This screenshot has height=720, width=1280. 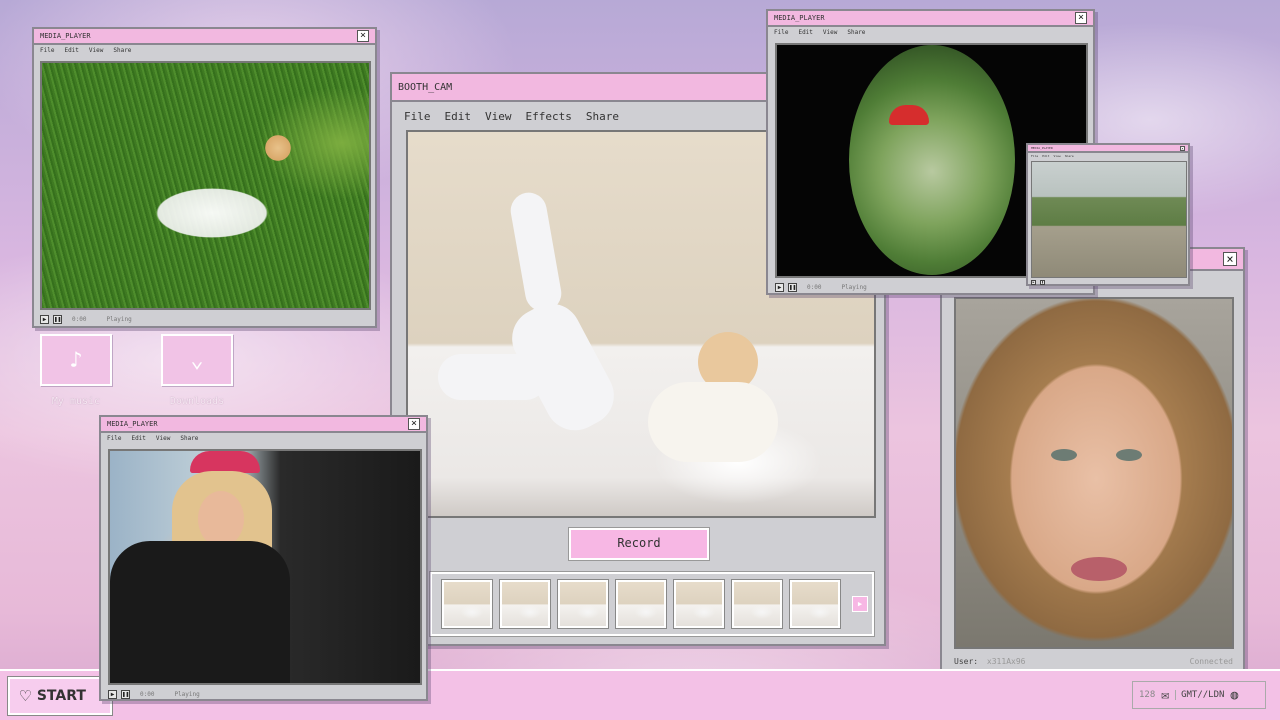 What do you see at coordinates (197, 401) in the screenshot?
I see `downloads-label: Downloads` at bounding box center [197, 401].